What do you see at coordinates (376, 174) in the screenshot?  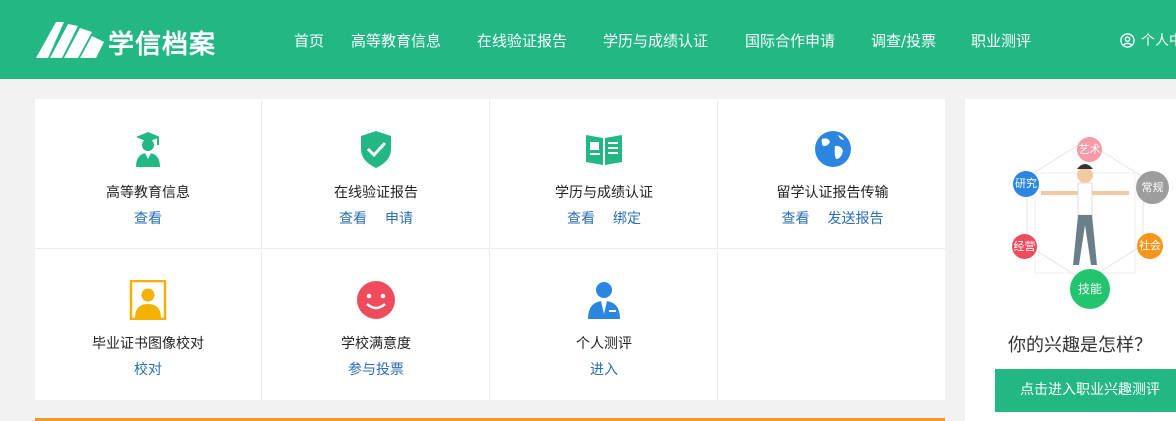 I see `service-card-online-verification: 在线验证报告 查看 申请` at bounding box center [376, 174].